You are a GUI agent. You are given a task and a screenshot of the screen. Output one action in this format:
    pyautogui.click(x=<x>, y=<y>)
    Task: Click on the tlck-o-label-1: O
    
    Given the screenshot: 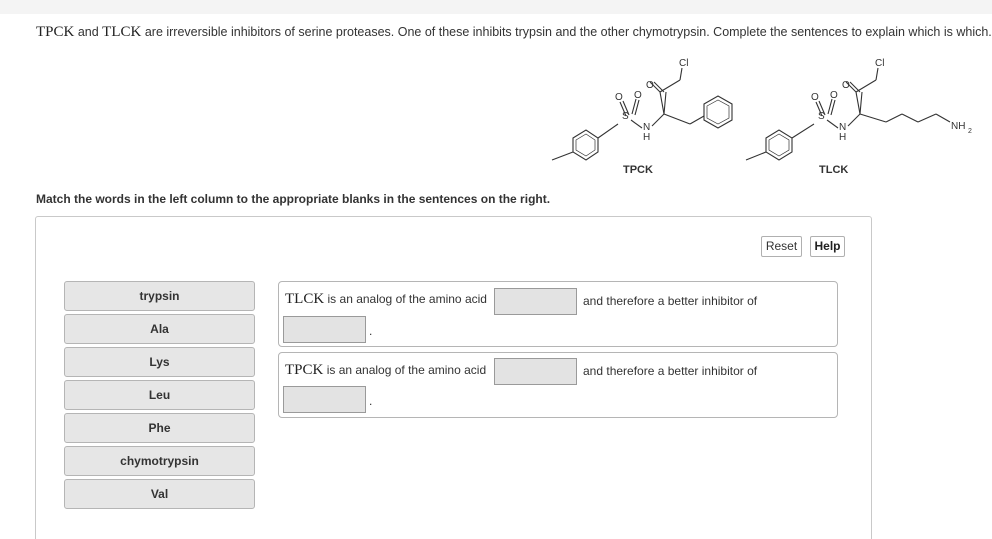 What is the action you would take?
    pyautogui.click(x=815, y=97)
    